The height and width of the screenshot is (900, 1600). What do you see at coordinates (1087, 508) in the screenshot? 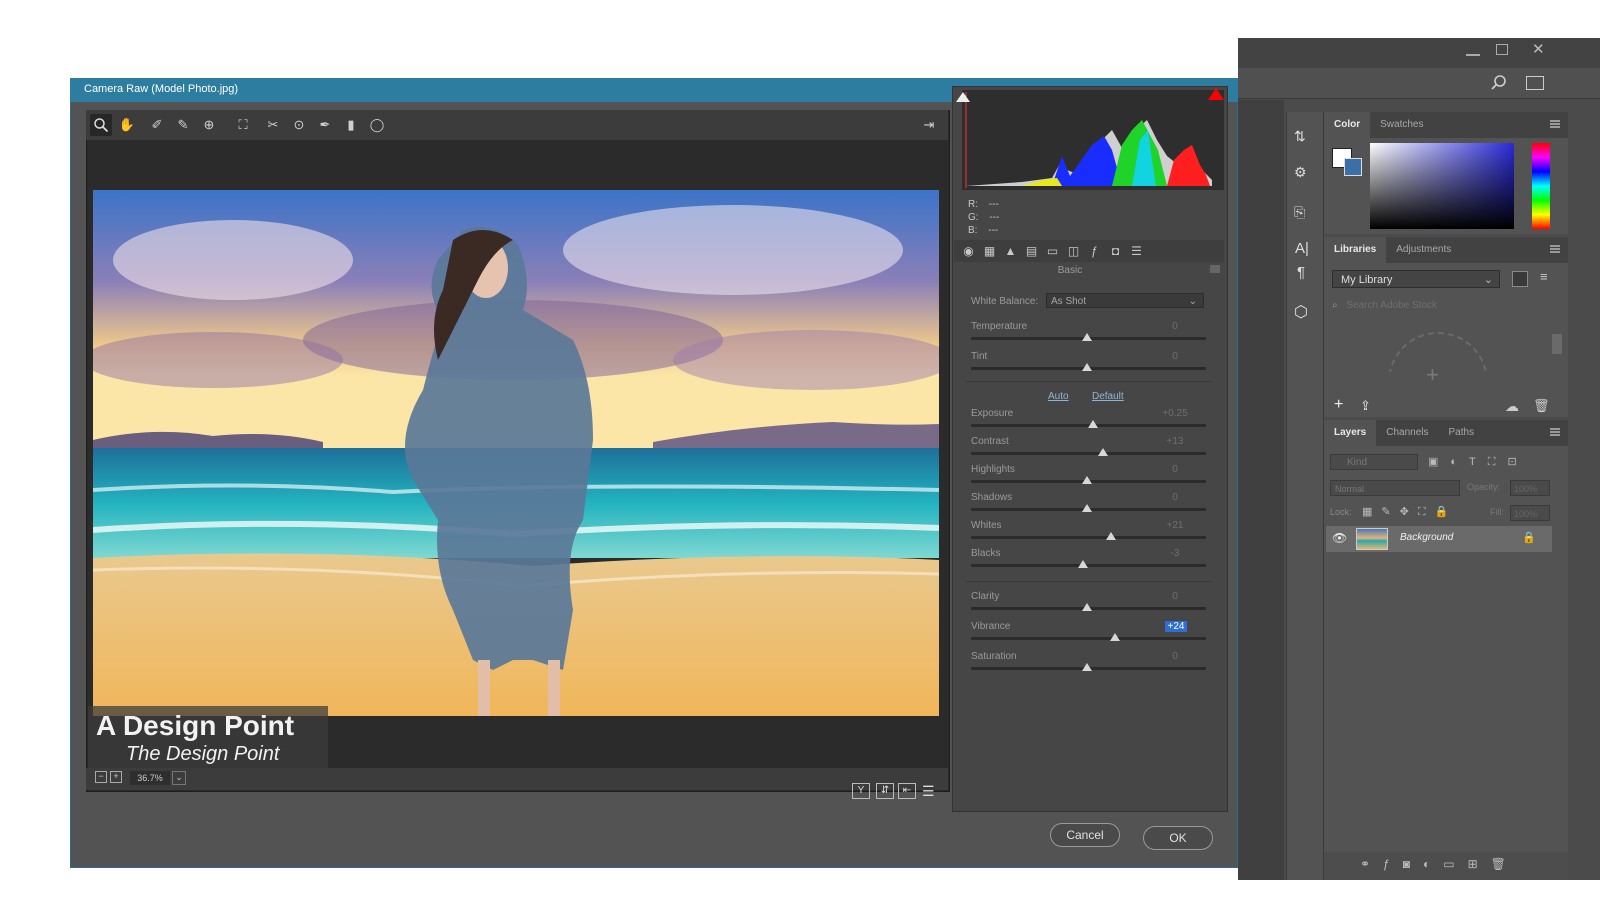
I see `shadows-slider-thumb` at bounding box center [1087, 508].